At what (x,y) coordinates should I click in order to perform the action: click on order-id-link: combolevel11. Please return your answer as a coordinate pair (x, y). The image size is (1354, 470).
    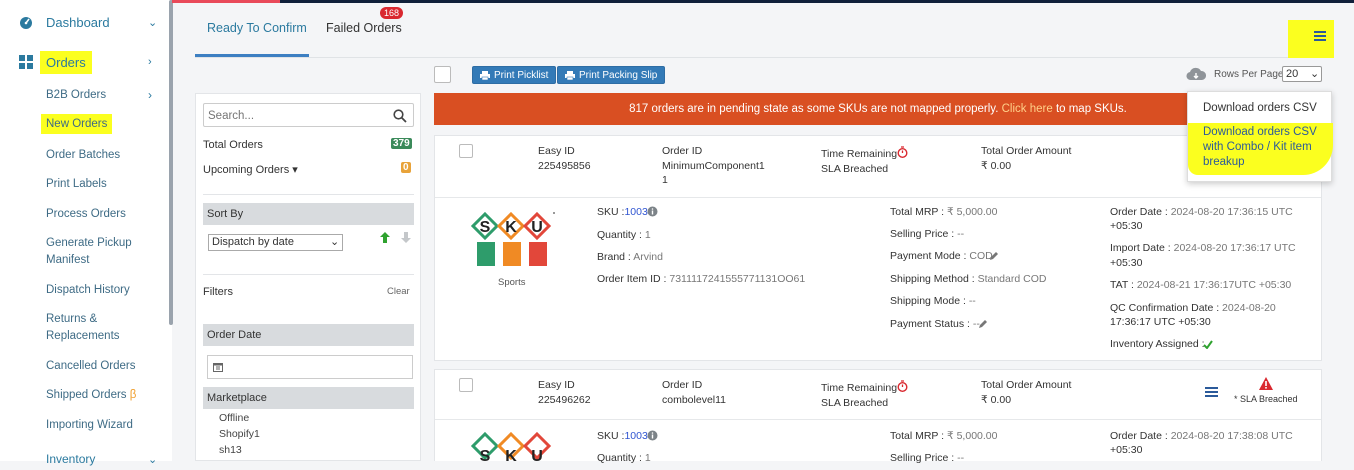
    Looking at the image, I should click on (694, 400).